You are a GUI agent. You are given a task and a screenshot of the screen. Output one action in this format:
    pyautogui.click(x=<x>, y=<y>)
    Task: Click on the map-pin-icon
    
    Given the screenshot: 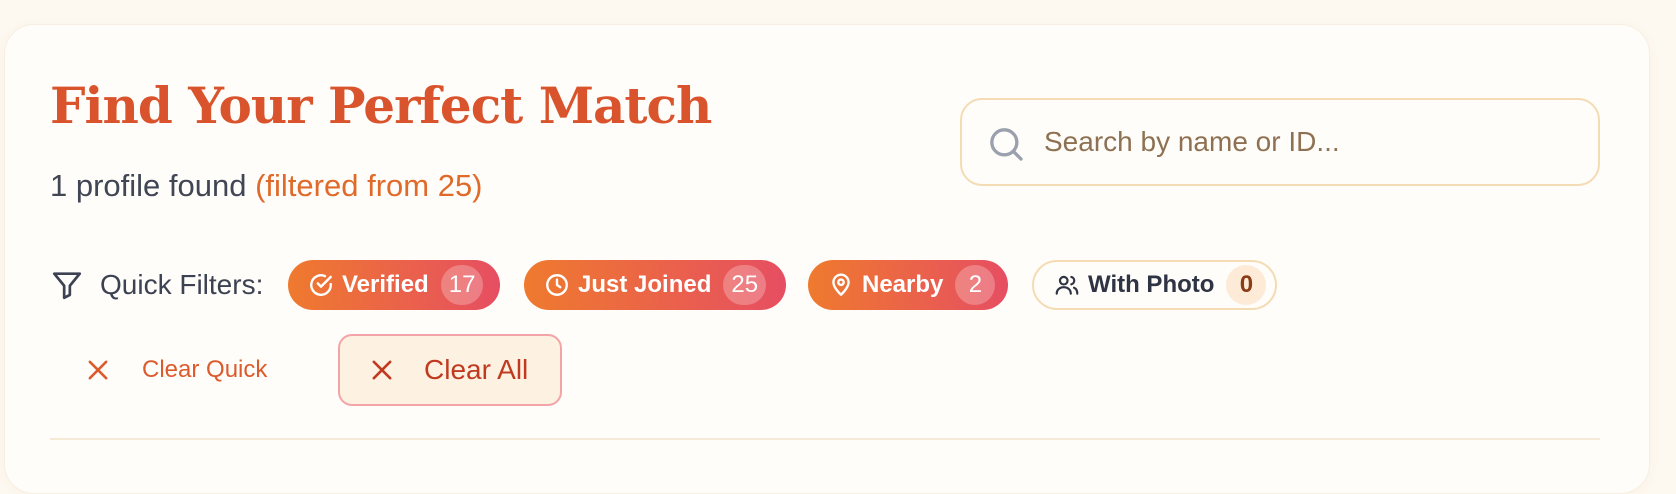 What is the action you would take?
    pyautogui.click(x=841, y=284)
    